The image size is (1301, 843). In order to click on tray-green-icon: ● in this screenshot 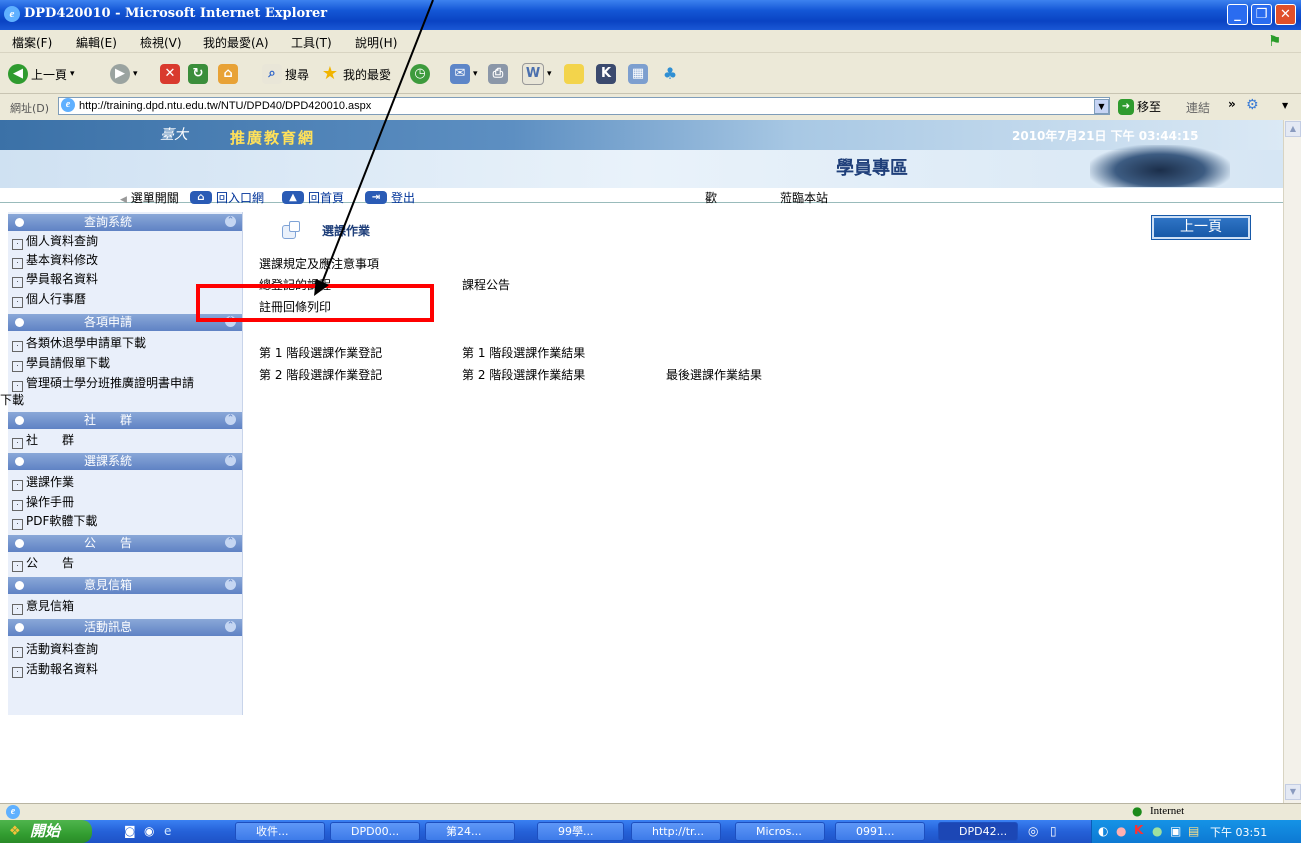, I will do `click(1157, 831)`.